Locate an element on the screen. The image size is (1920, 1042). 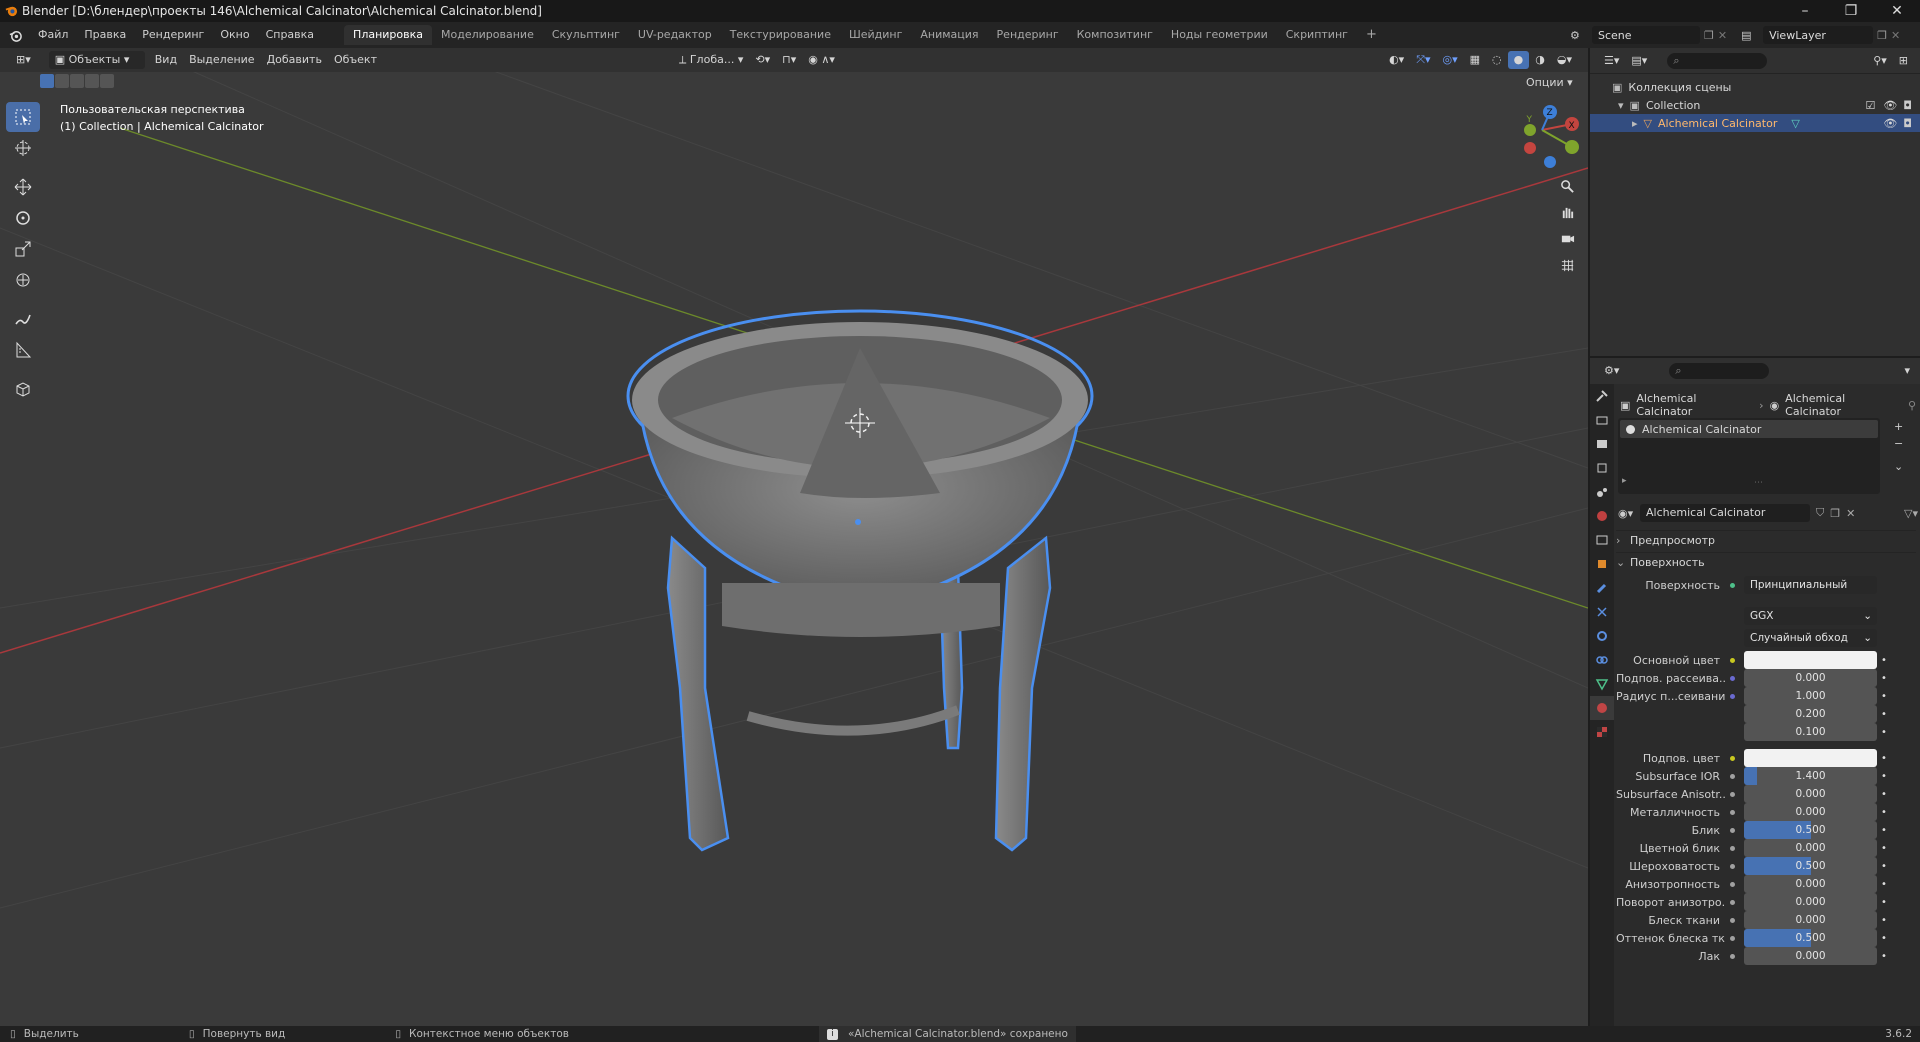
navigation-gizmo: X Y Z is located at coordinates (1540, 137).